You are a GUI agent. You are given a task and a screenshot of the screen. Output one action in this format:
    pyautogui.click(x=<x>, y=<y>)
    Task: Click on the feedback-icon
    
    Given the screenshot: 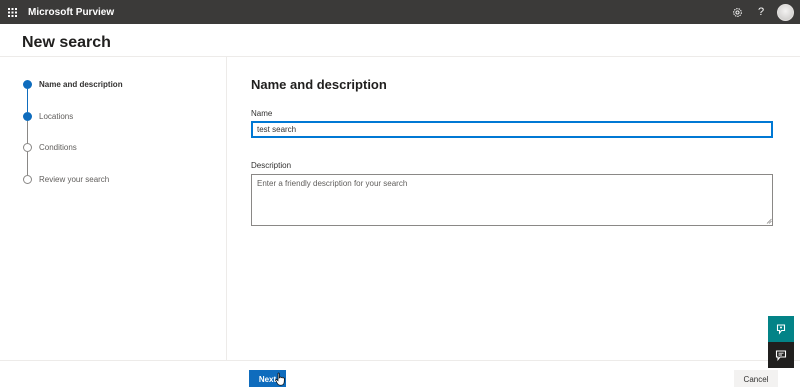 What is the action you would take?
    pyautogui.click(x=781, y=355)
    